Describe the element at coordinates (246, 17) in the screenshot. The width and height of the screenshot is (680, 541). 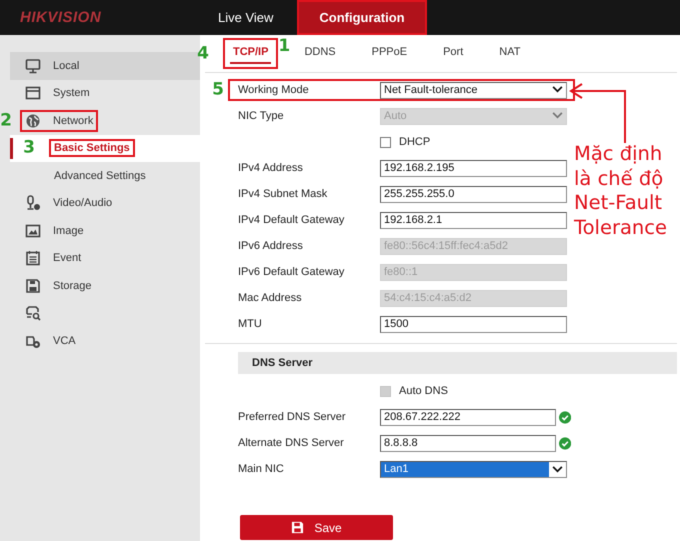
I see `nav-tab: Live View` at that location.